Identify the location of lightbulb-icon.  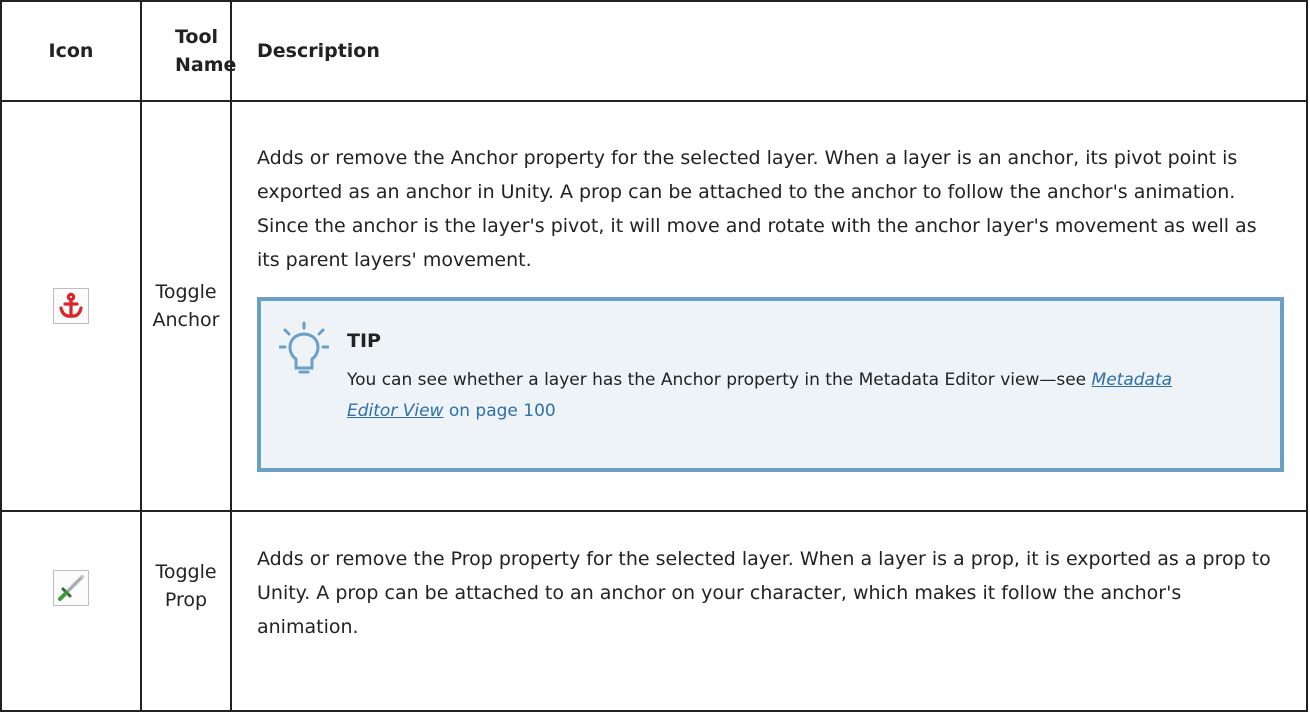
(304, 347).